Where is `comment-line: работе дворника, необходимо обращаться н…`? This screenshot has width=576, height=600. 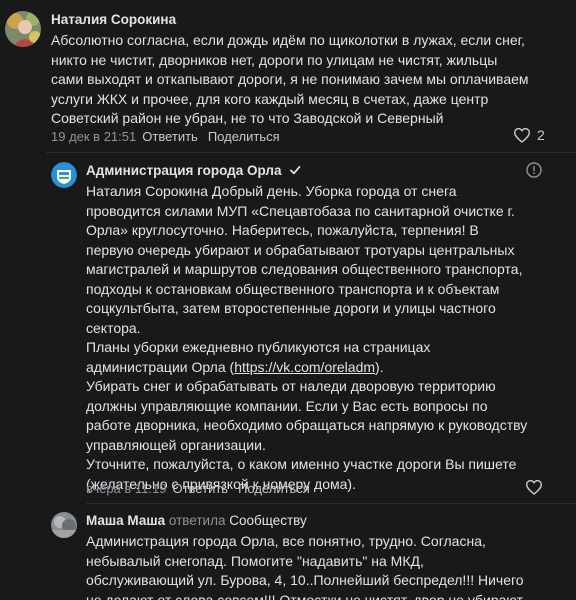
comment-line: работе дворника, необходимо обращаться н… is located at coordinates (307, 425).